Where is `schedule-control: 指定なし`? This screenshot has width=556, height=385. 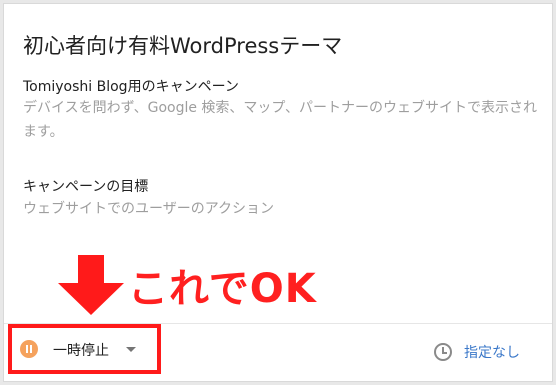
schedule-control: 指定なし is located at coordinates (477, 352).